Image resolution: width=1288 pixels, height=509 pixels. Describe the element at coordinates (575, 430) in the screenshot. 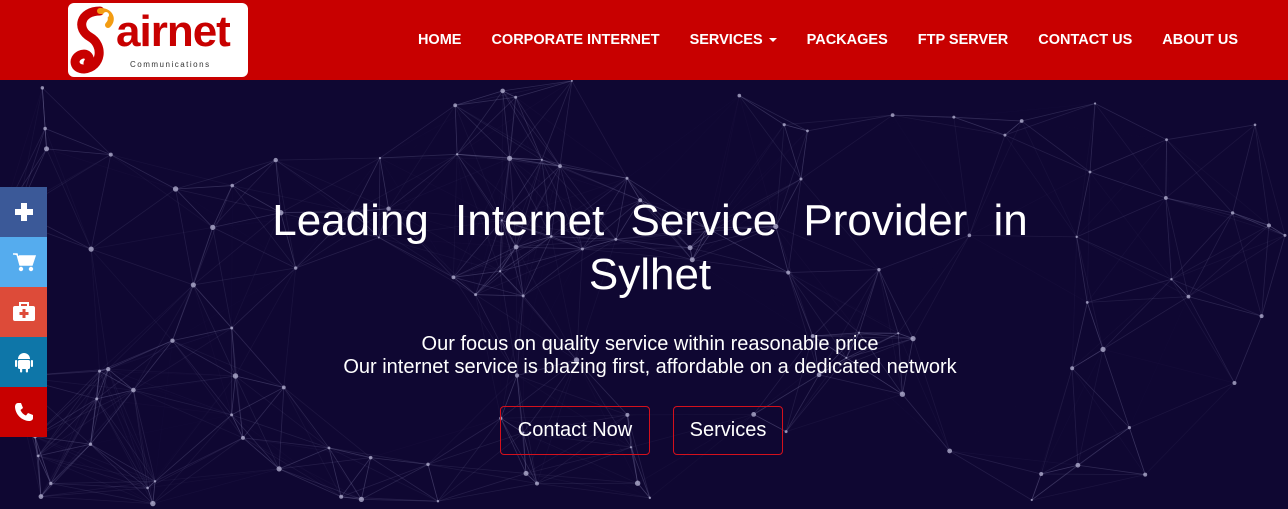

I see `contact-now-button: Contact Now` at that location.